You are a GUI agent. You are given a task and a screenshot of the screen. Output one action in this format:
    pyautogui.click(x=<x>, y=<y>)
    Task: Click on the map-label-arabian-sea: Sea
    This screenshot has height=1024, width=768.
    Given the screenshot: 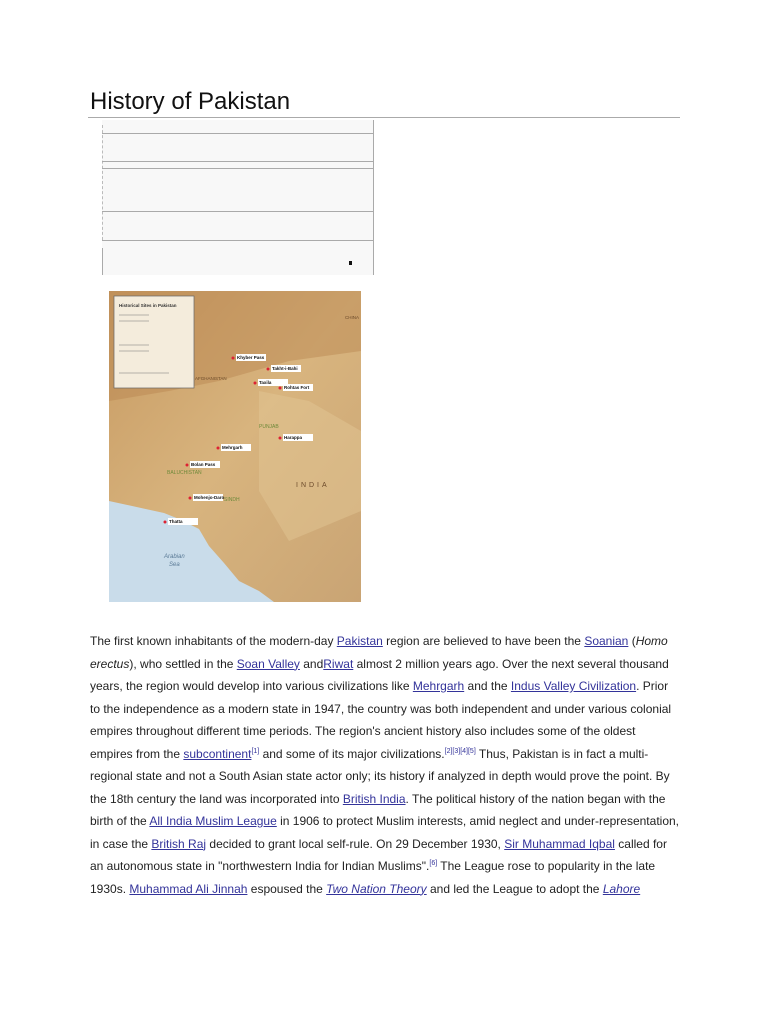 What is the action you would take?
    pyautogui.click(x=174, y=565)
    